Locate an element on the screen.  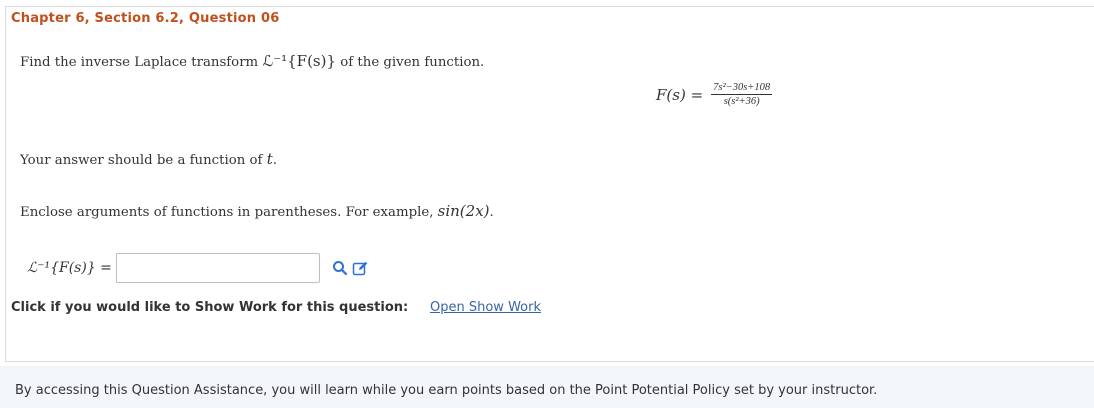
magnifier-icon is located at coordinates (340, 268).